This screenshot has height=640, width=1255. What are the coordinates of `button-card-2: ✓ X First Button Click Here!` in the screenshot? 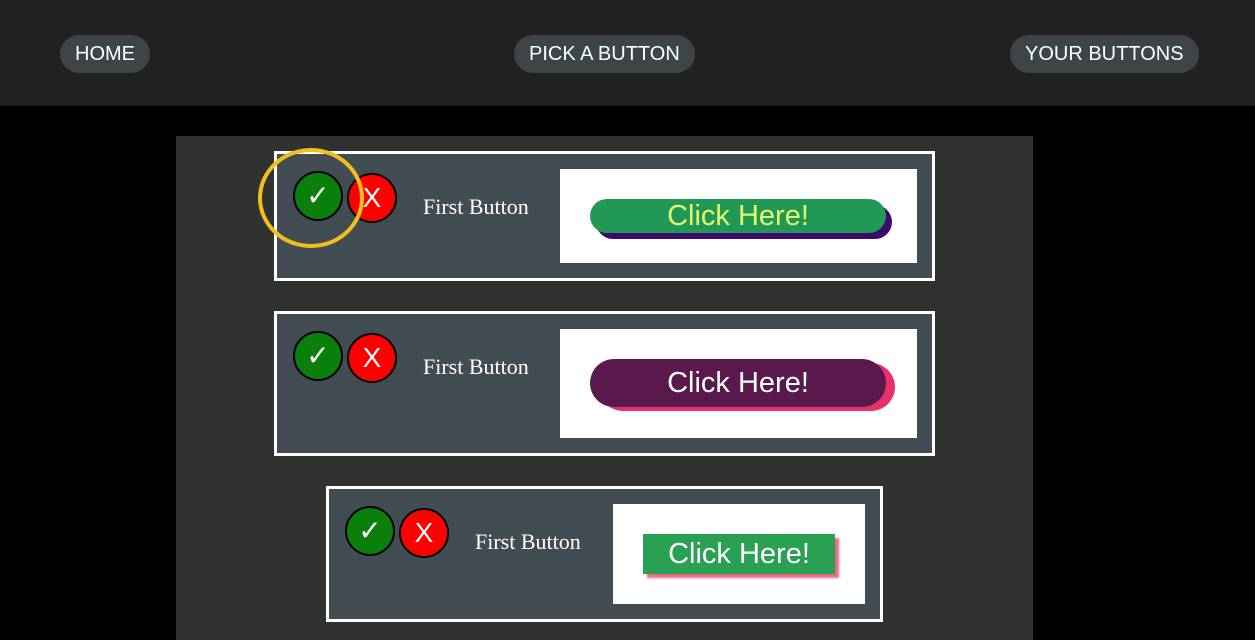 It's located at (604, 383).